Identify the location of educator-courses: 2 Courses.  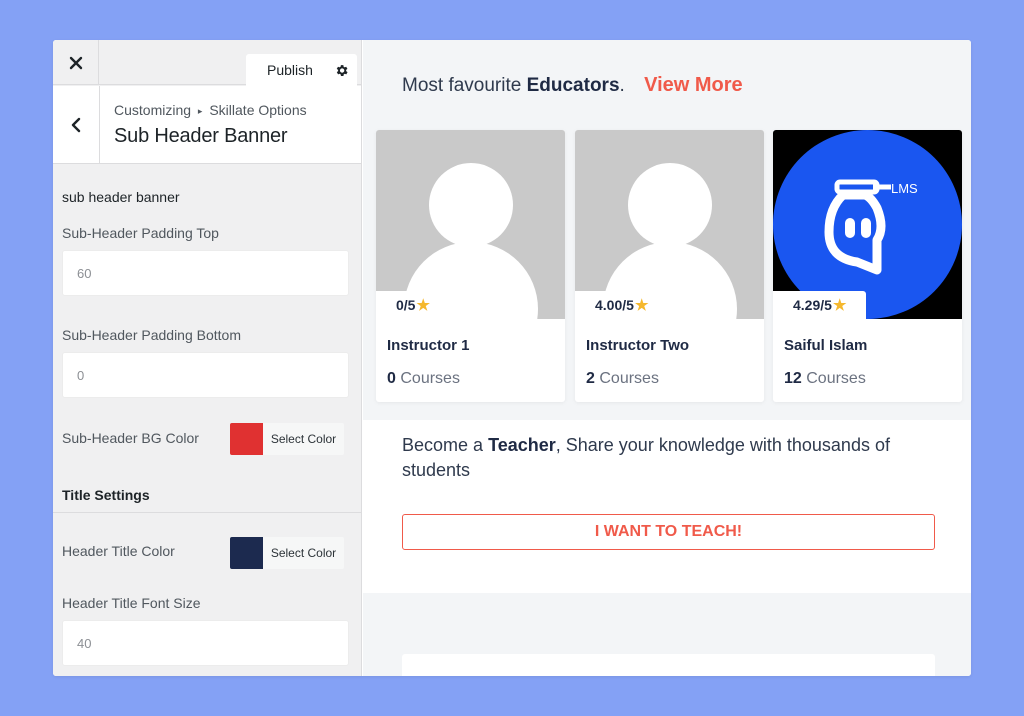
(622, 379).